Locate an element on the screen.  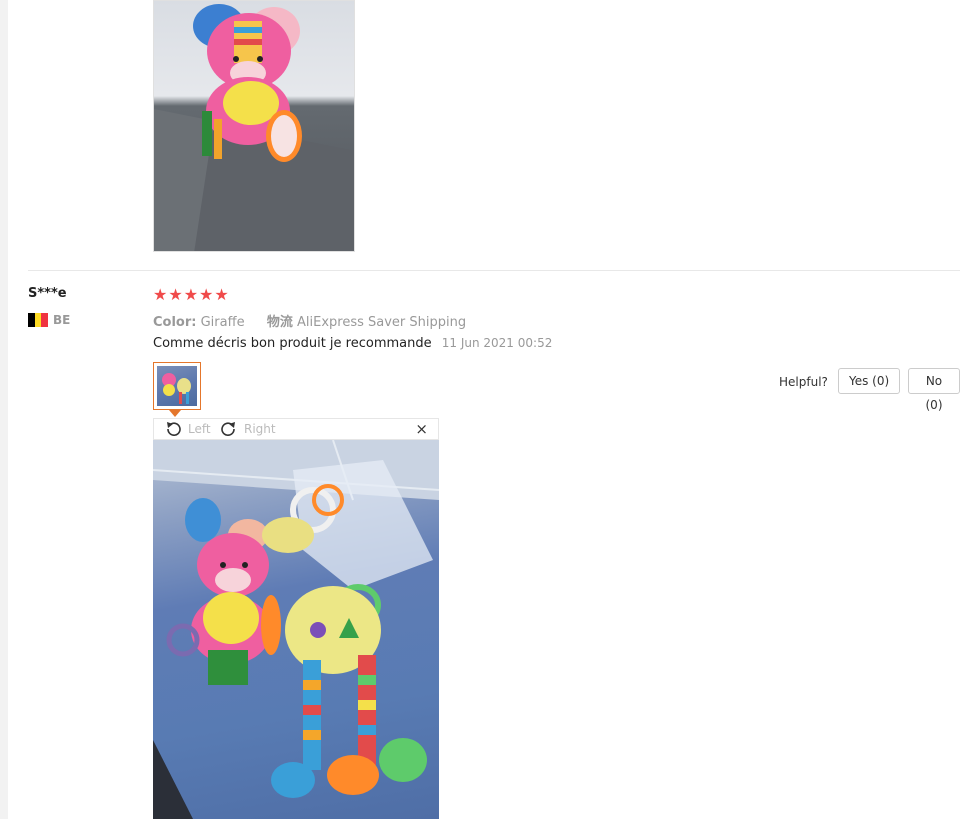
reviewer-name: S***e is located at coordinates (47, 293).